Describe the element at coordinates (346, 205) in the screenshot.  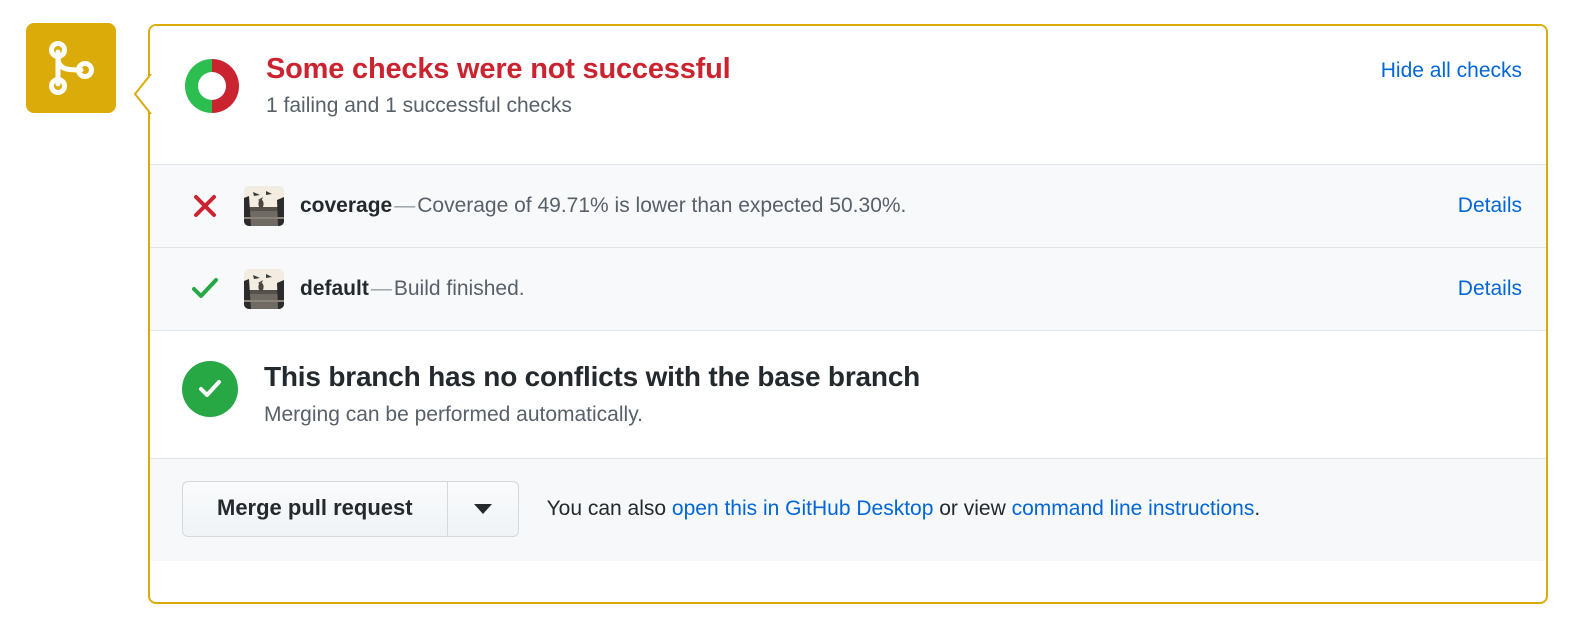
I see `check-name: coverage` at that location.